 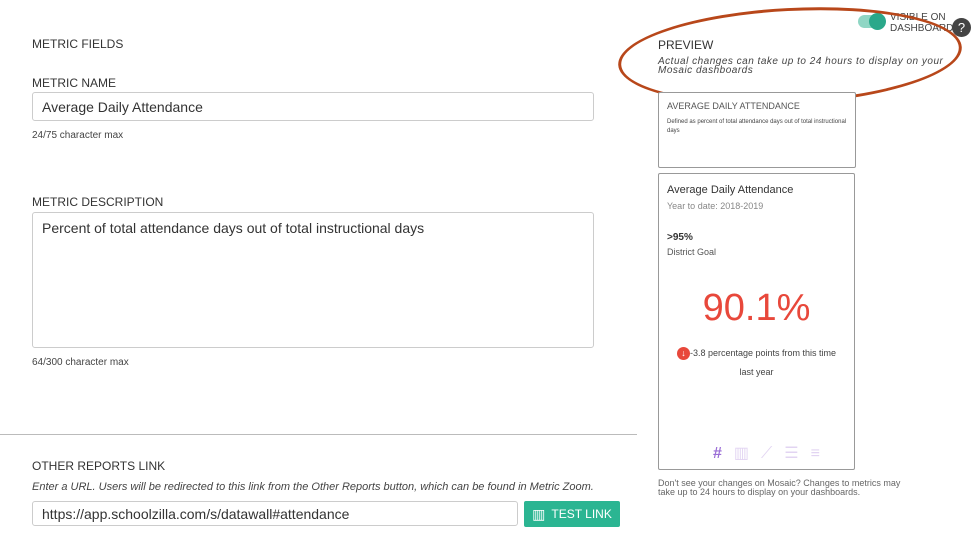 What do you see at coordinates (78, 135) in the screenshot?
I see `name-char-count: 24/75 character max` at bounding box center [78, 135].